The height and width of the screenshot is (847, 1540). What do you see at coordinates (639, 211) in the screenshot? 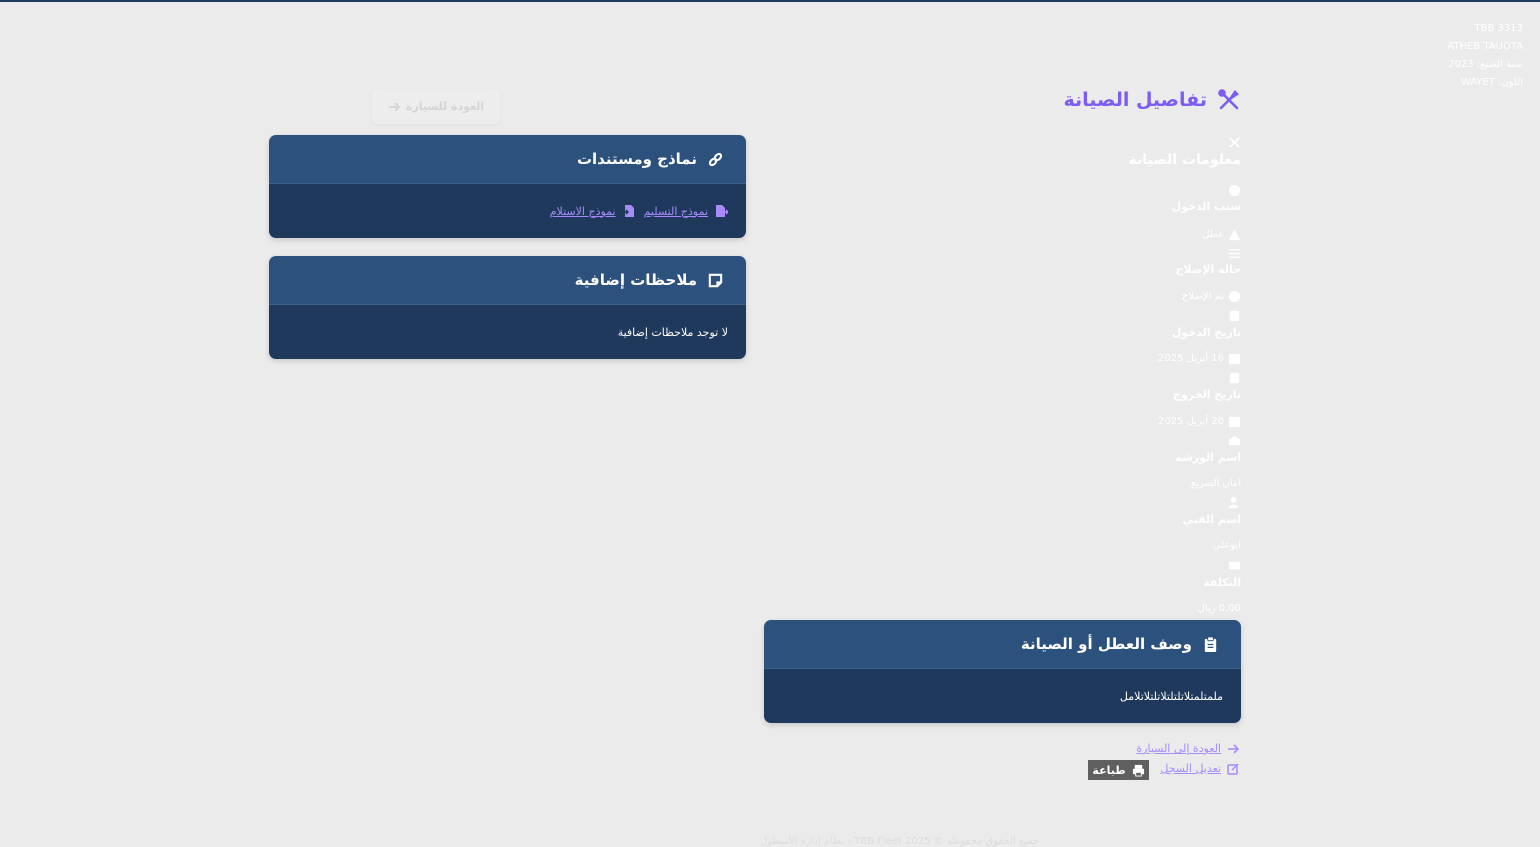
I see `document-links: نموذج التسليم نموذج الاستلام` at bounding box center [639, 211].